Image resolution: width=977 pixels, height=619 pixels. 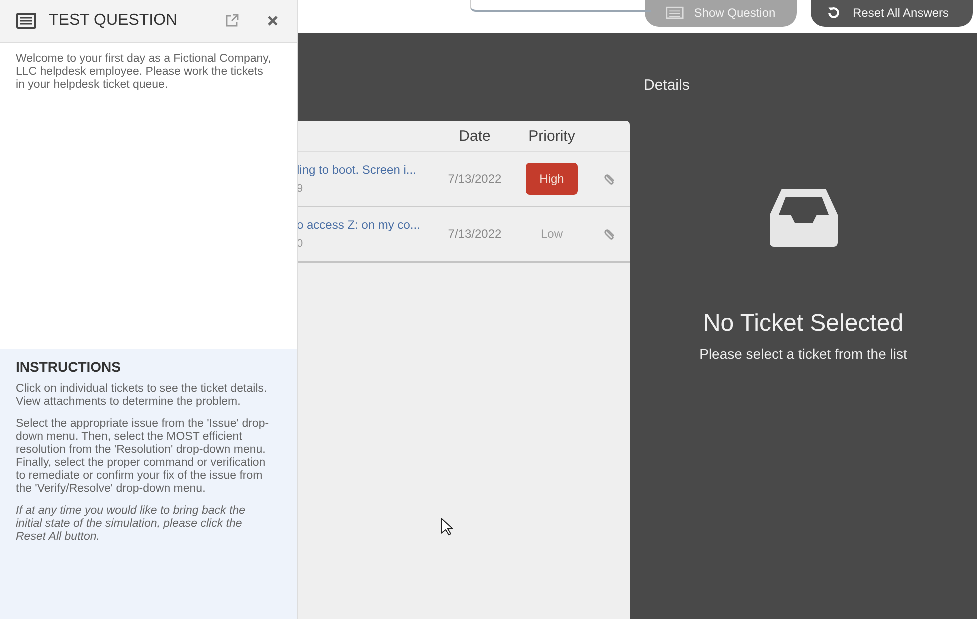 I want to click on instructions-title: INSTRUCTIONS, so click(x=69, y=367).